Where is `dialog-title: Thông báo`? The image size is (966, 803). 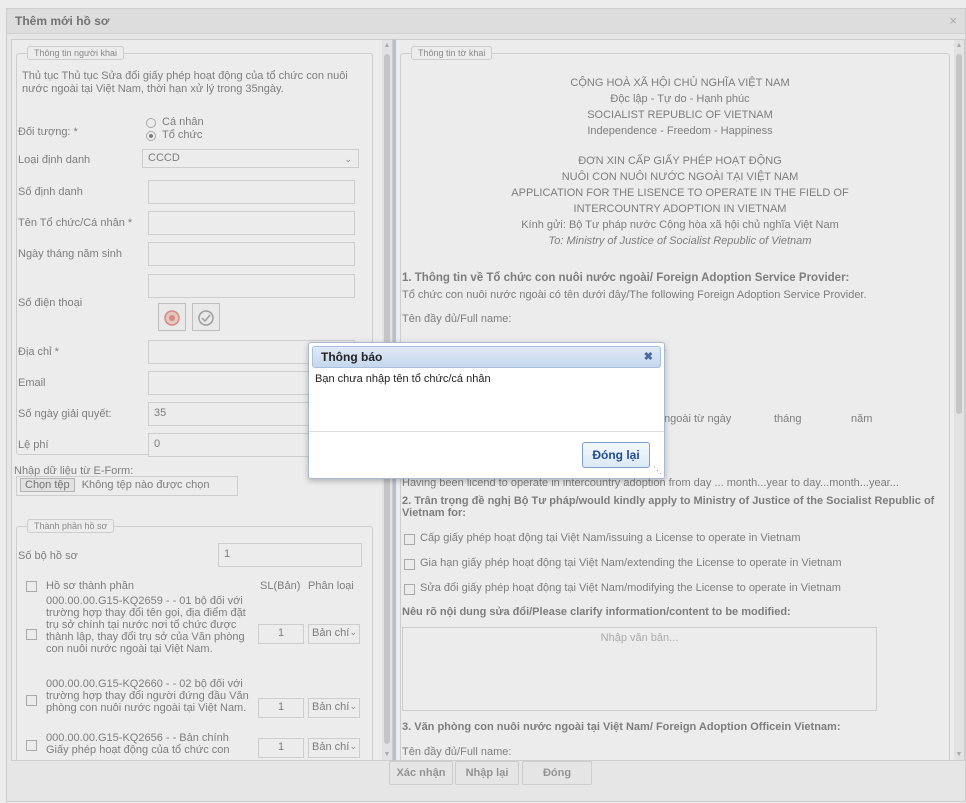 dialog-title: Thông báo is located at coordinates (352, 357).